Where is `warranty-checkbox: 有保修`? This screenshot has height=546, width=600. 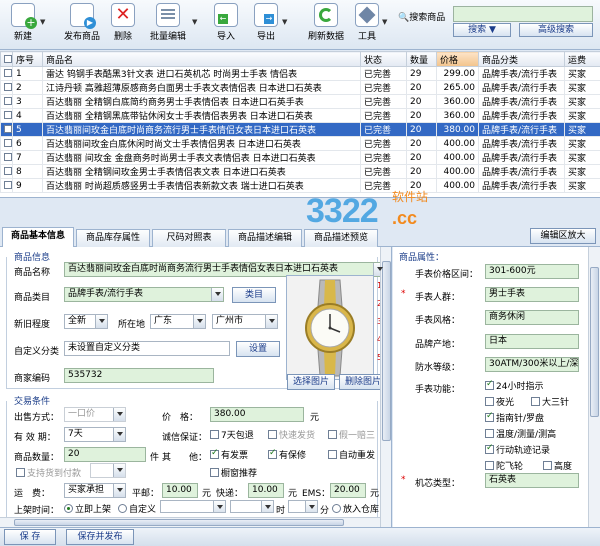 warranty-checkbox: 有保修 is located at coordinates (287, 454).